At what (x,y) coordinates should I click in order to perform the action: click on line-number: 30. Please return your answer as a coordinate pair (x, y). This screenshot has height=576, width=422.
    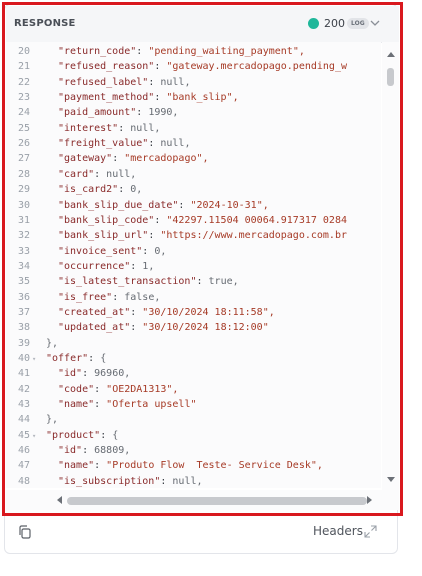
    Looking at the image, I should click on (23, 205).